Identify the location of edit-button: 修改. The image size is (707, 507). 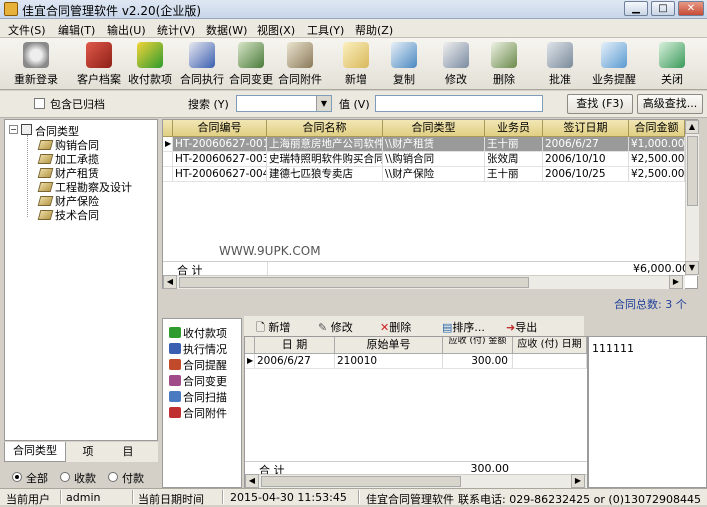
(456, 64).